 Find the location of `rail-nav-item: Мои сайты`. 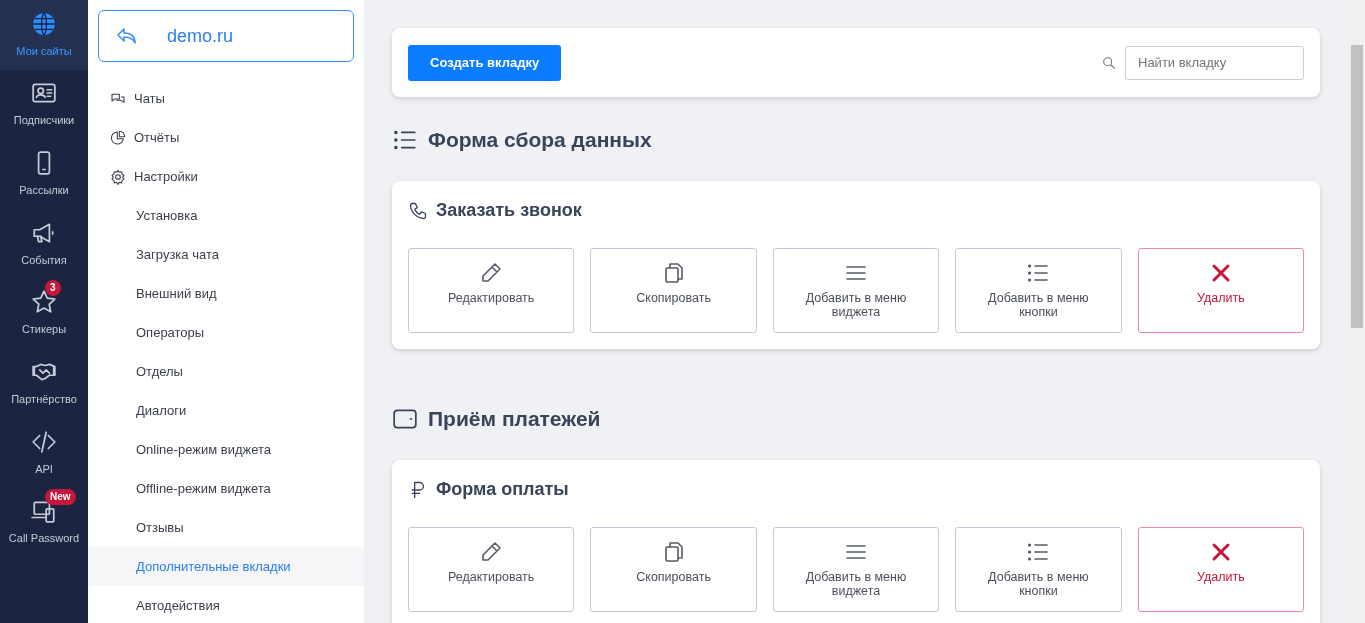

rail-nav-item: Мои сайты is located at coordinates (44, 35).